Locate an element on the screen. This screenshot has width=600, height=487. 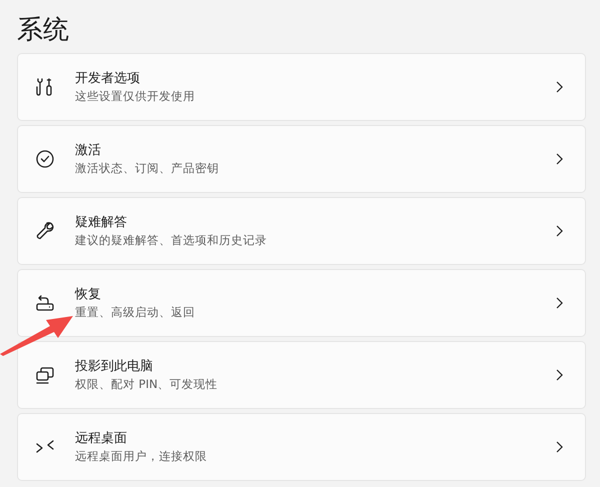
card-title: 疑难解答 is located at coordinates (101, 223).